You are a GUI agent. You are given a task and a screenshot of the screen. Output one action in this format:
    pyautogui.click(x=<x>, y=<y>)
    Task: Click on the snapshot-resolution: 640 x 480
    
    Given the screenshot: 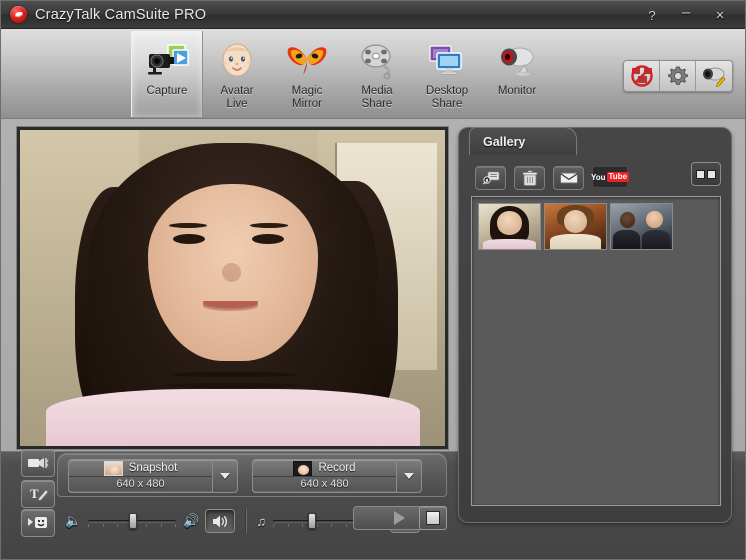 What is the action you would take?
    pyautogui.click(x=140, y=484)
    